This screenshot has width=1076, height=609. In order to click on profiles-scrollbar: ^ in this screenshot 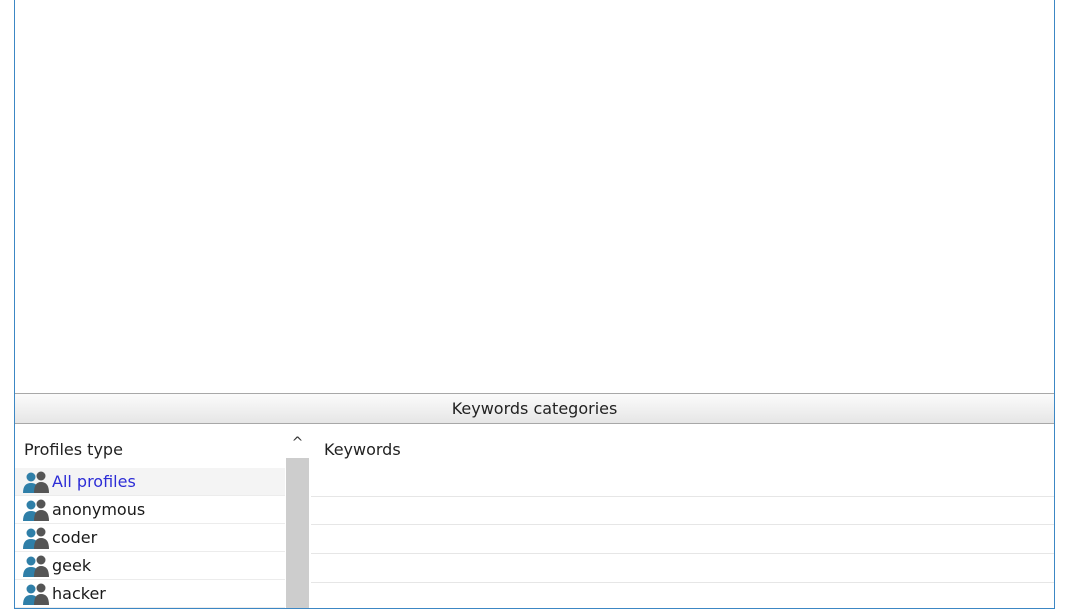, I will do `click(297, 517)`.